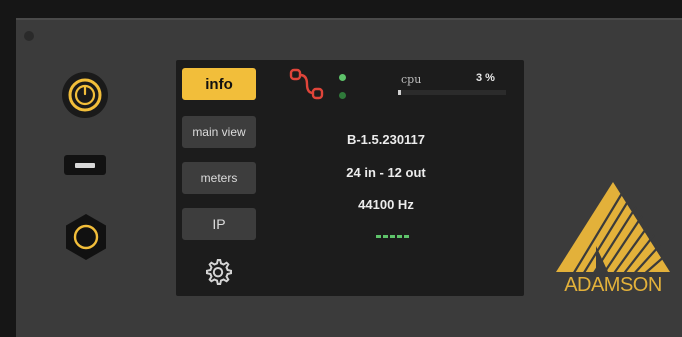 The width and height of the screenshot is (682, 337). What do you see at coordinates (219, 178) in the screenshot?
I see `tab-meters: meters` at bounding box center [219, 178].